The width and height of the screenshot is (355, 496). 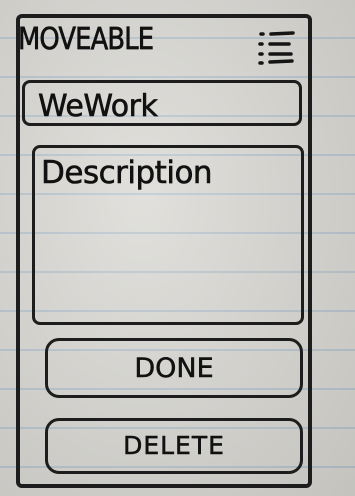 I want to click on done-button: DONE, so click(x=174, y=368).